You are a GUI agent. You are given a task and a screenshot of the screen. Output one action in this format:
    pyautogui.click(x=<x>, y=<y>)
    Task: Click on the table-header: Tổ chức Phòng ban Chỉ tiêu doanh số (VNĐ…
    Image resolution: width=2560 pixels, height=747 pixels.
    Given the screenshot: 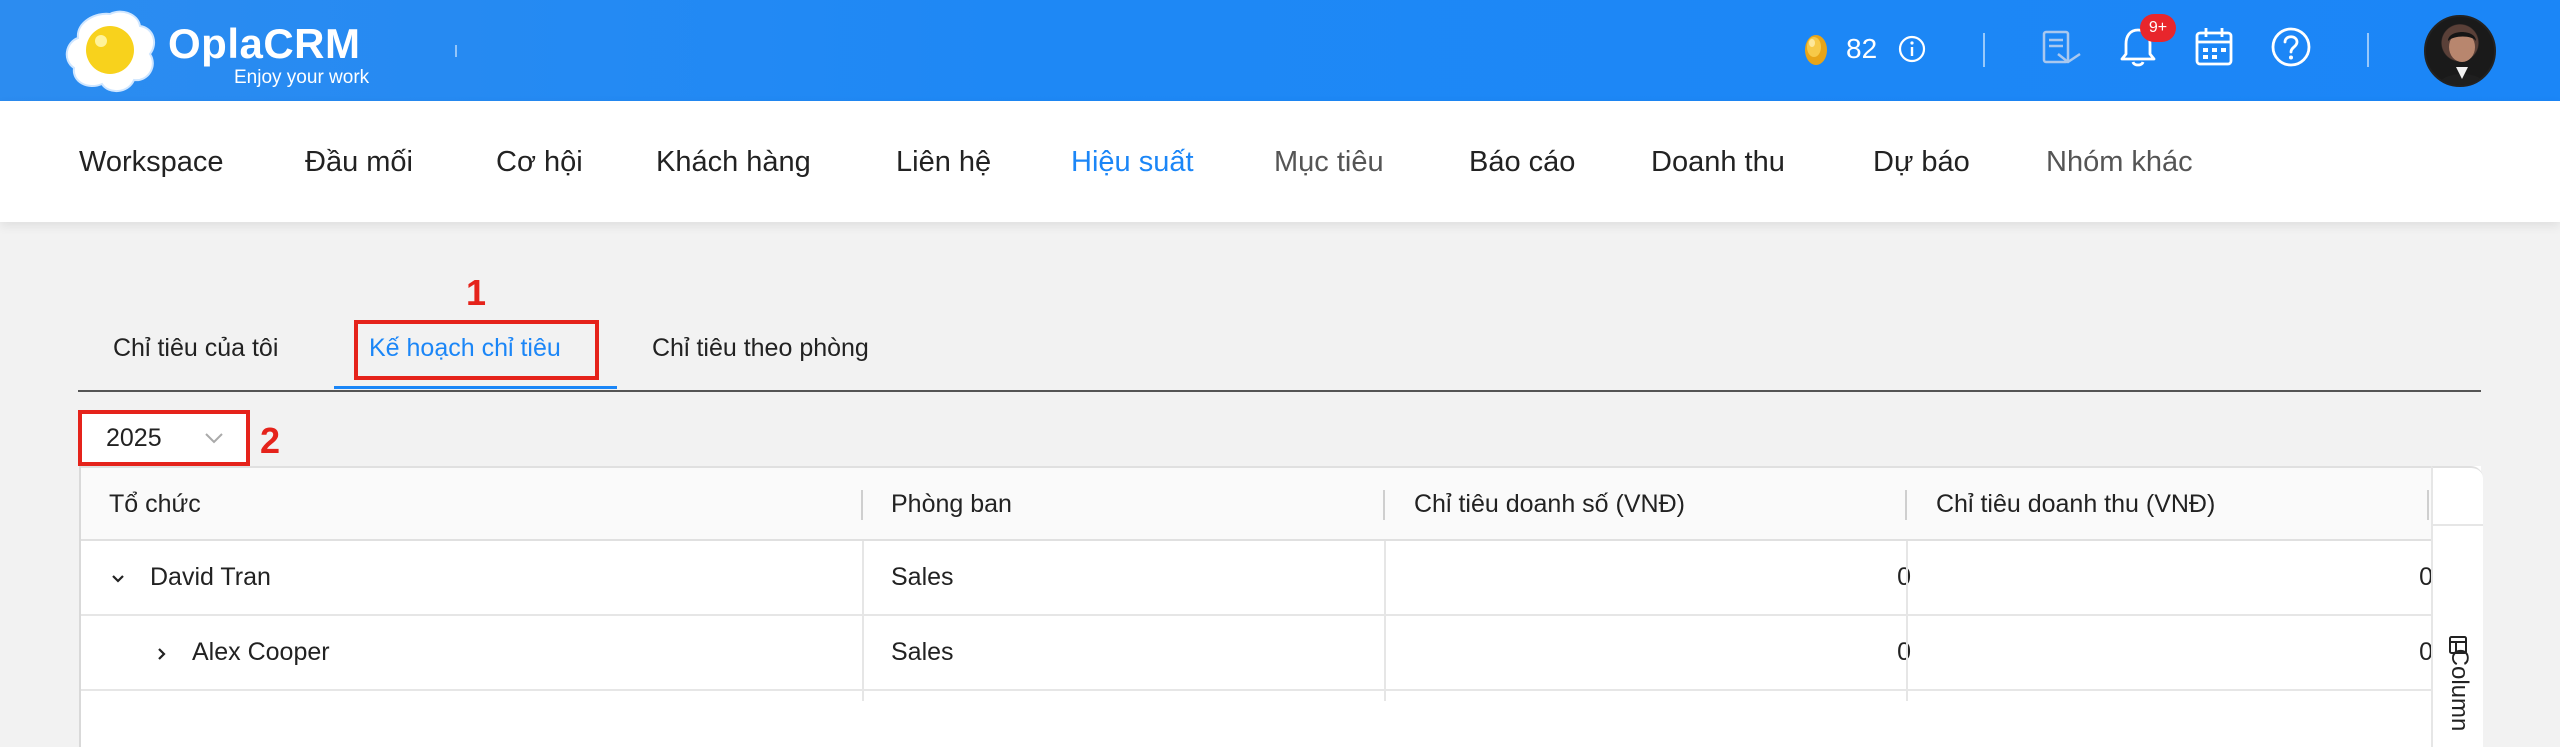 What is the action you would take?
    pyautogui.click(x=1256, y=503)
    